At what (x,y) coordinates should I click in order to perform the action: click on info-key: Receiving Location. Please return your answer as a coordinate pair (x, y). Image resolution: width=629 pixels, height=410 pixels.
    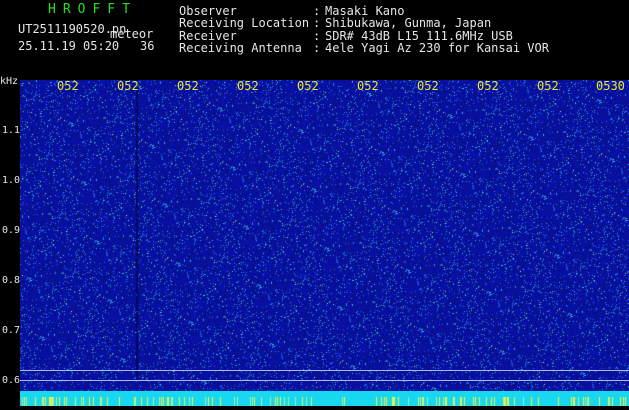
    Looking at the image, I should click on (244, 23).